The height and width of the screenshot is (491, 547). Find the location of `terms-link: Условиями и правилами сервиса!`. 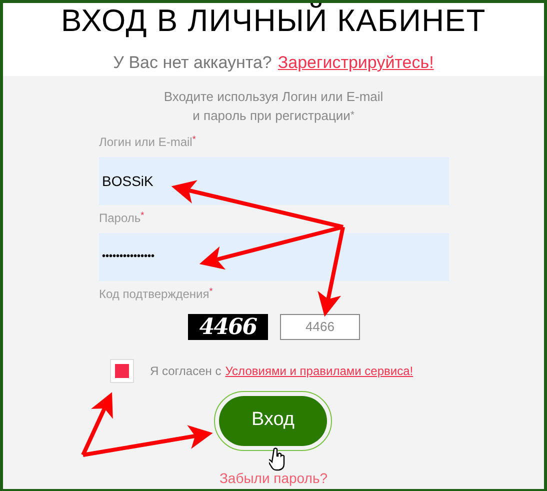

terms-link: Условиями и правилами сервиса! is located at coordinates (319, 371).